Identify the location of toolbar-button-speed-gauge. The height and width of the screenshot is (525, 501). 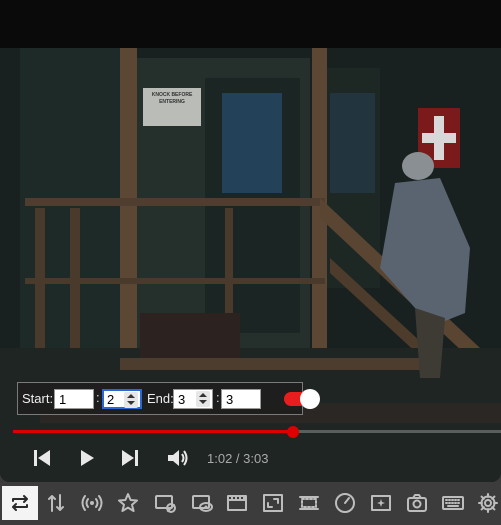
(345, 503).